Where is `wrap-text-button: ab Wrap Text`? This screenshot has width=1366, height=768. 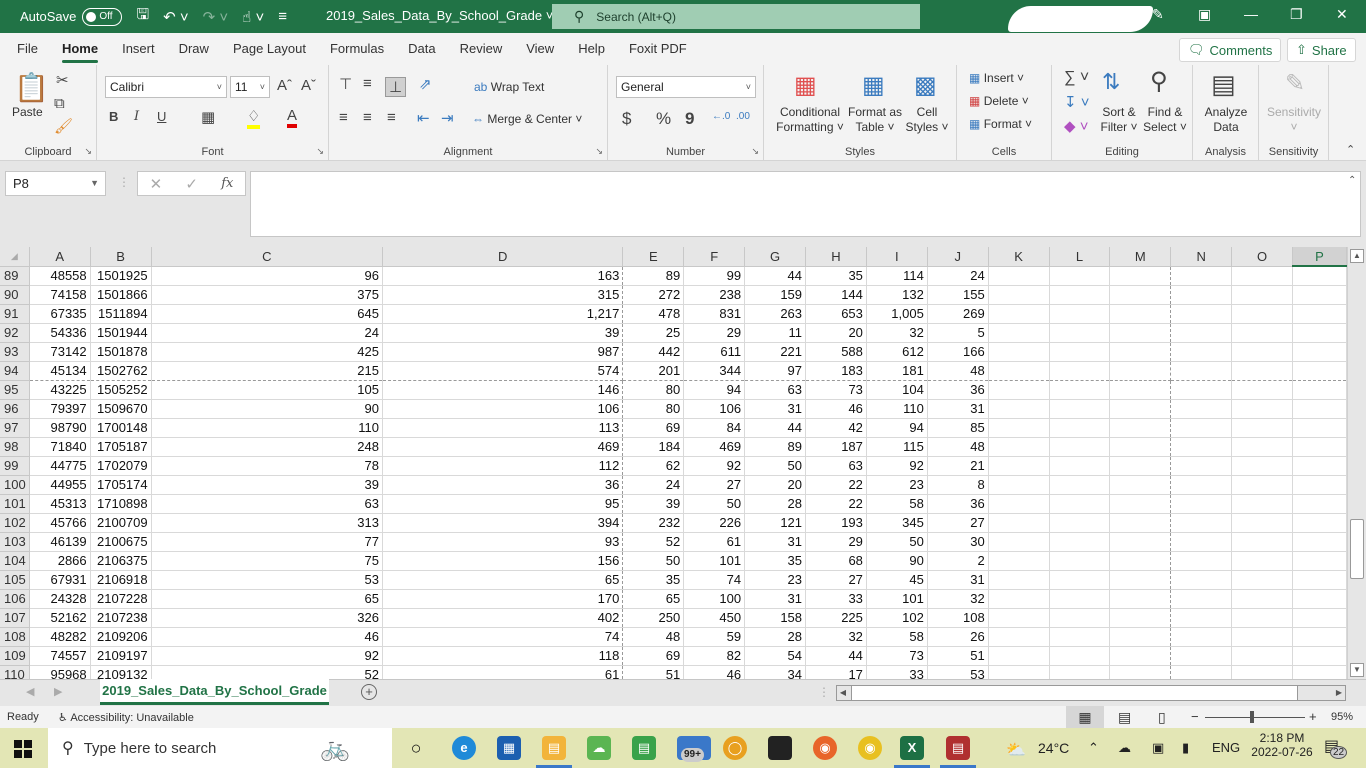 wrap-text-button: ab Wrap Text is located at coordinates (509, 87).